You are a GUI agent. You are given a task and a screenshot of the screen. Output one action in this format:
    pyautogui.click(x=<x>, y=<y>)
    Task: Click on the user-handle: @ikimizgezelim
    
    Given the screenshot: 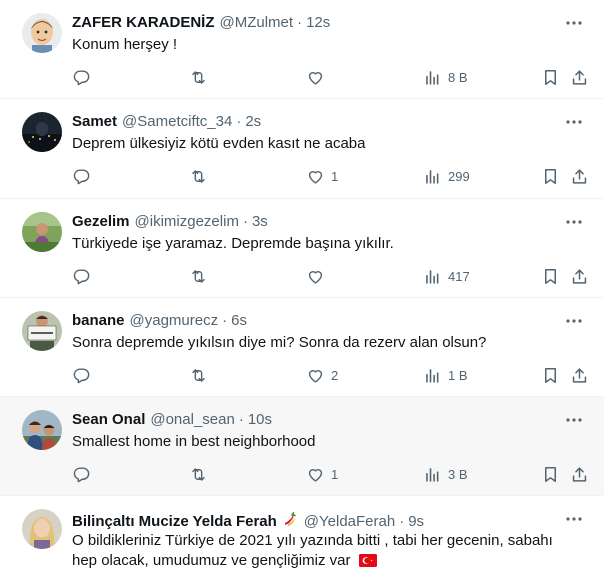 What is the action you would take?
    pyautogui.click(x=187, y=222)
    